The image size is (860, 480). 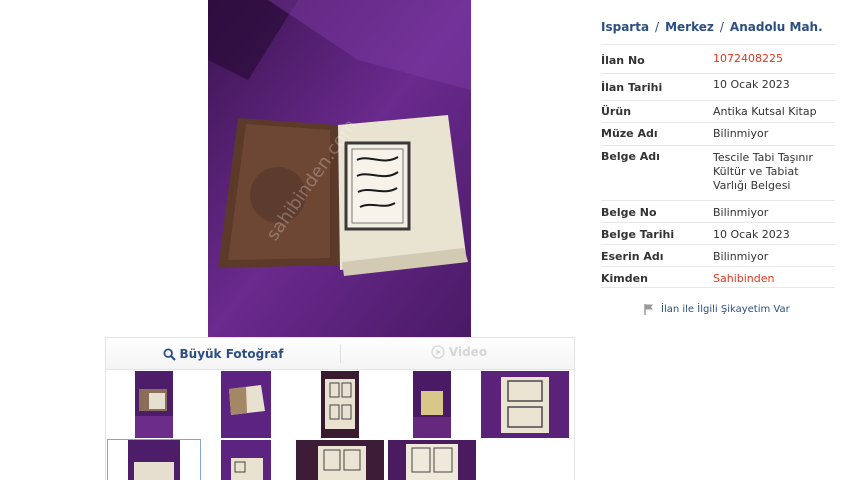 I want to click on detail-value: Antika Kutsal Kitap, so click(x=765, y=111).